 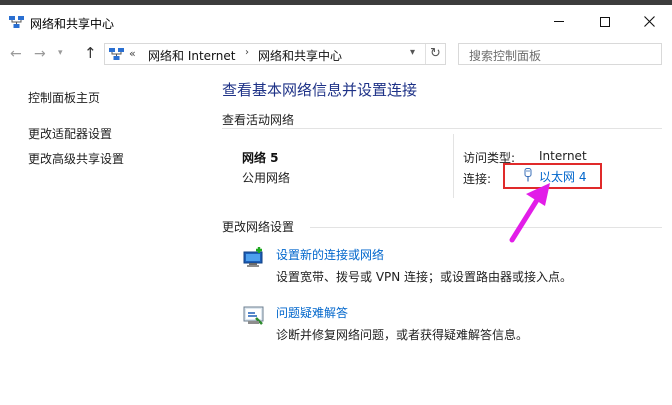 What do you see at coordinates (560, 54) in the screenshot?
I see `search-box: 搜索控制面板` at bounding box center [560, 54].